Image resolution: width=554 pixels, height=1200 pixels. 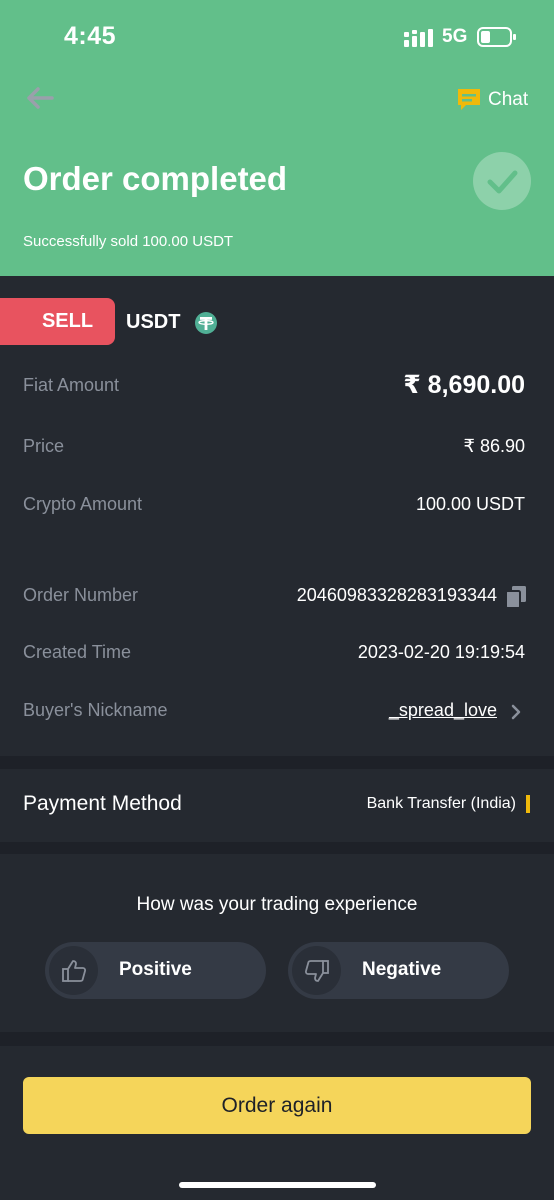 What do you see at coordinates (44, 446) in the screenshot?
I see `price-label: Price` at bounding box center [44, 446].